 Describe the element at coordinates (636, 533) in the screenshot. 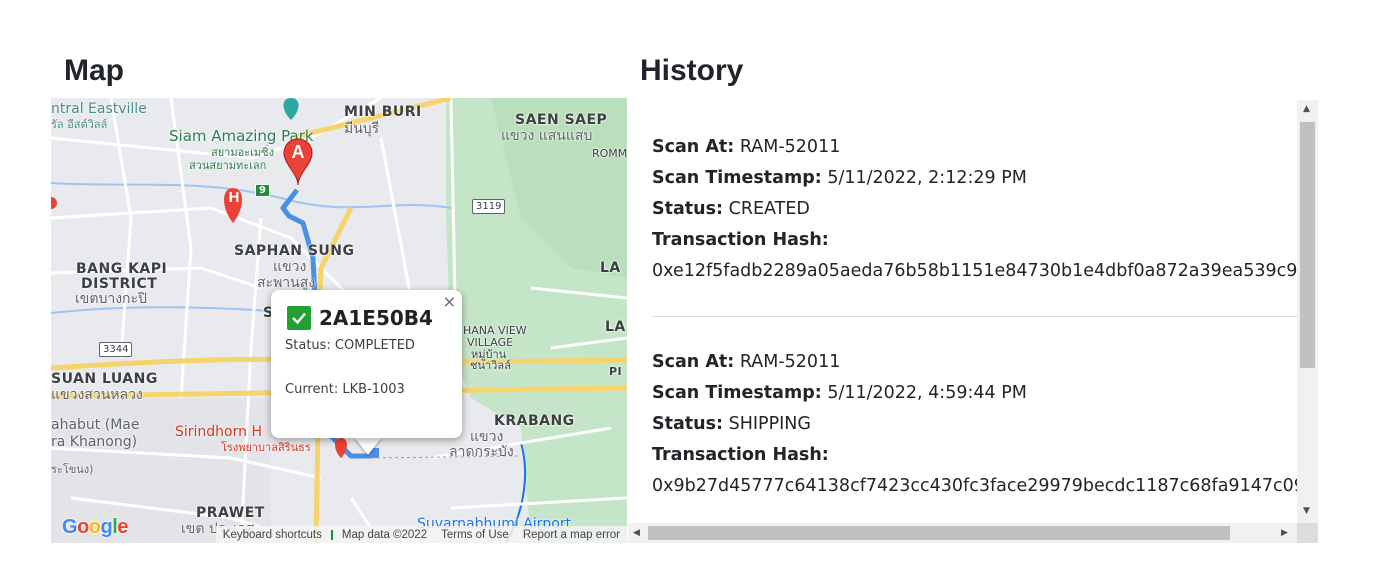

I see `scroll-left-arrow-icon: ◀` at that location.